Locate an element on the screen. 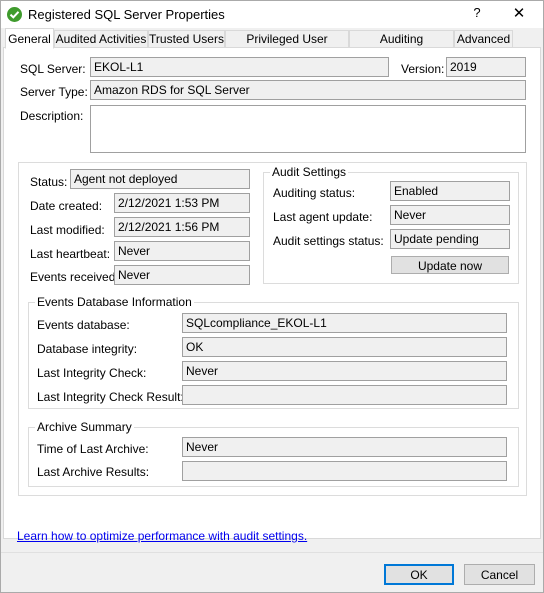  time-of-last-archive-label: Time of Last Archive: is located at coordinates (93, 449).